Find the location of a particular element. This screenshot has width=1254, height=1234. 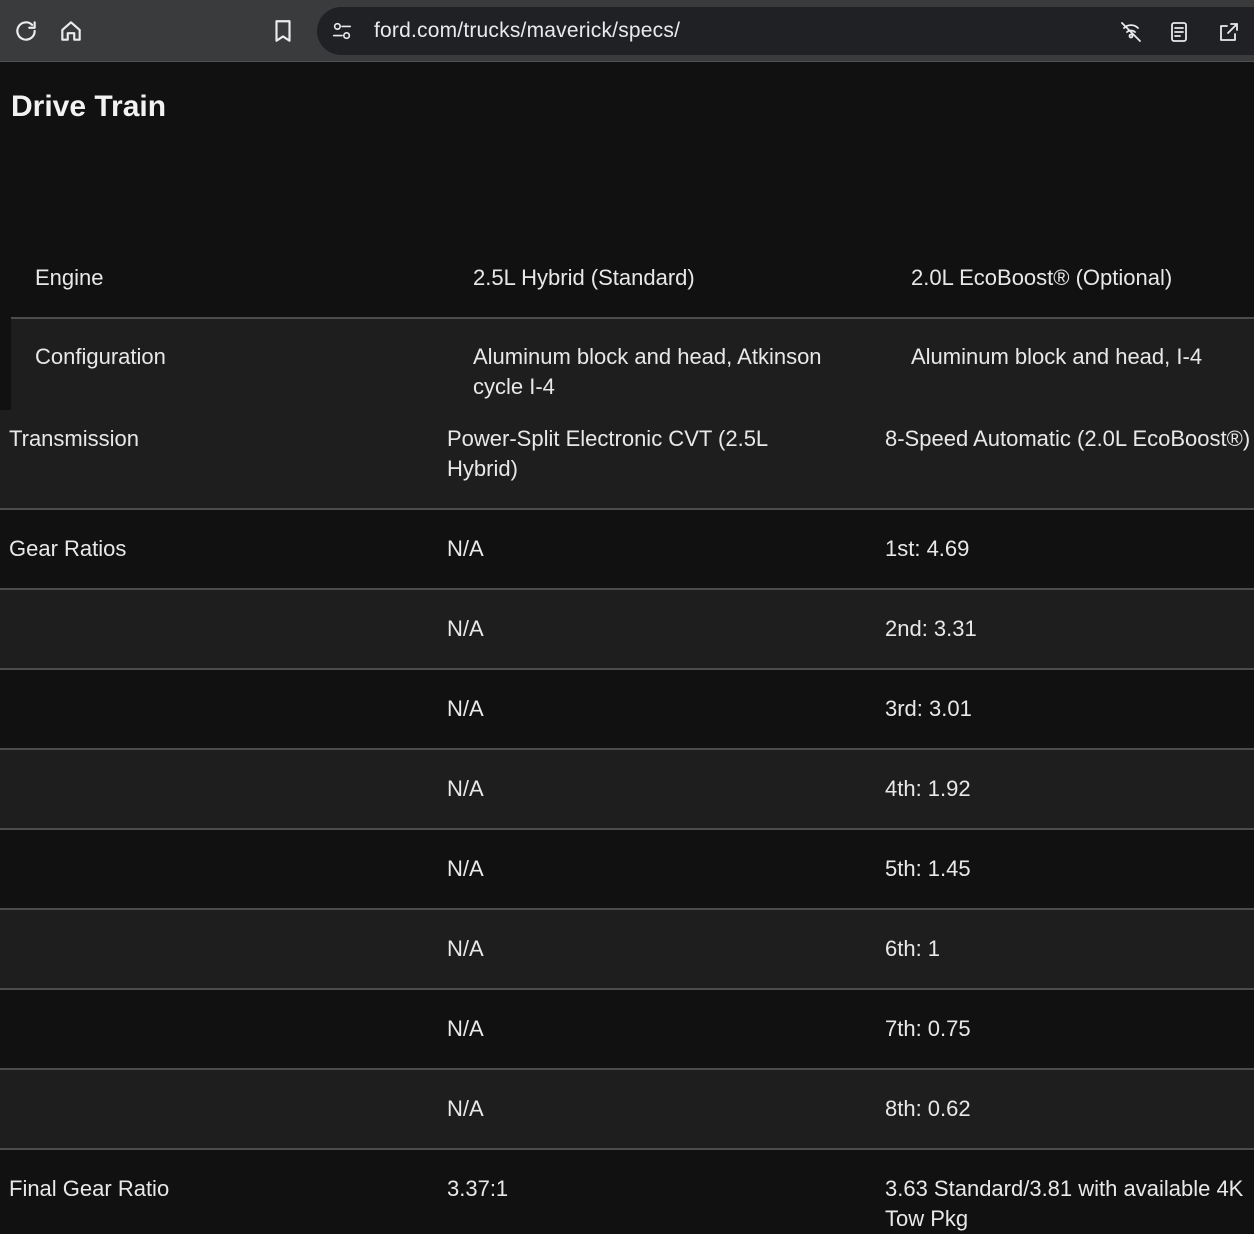

ecoboost-value: 1st: 4.69 is located at coordinates (927, 548).